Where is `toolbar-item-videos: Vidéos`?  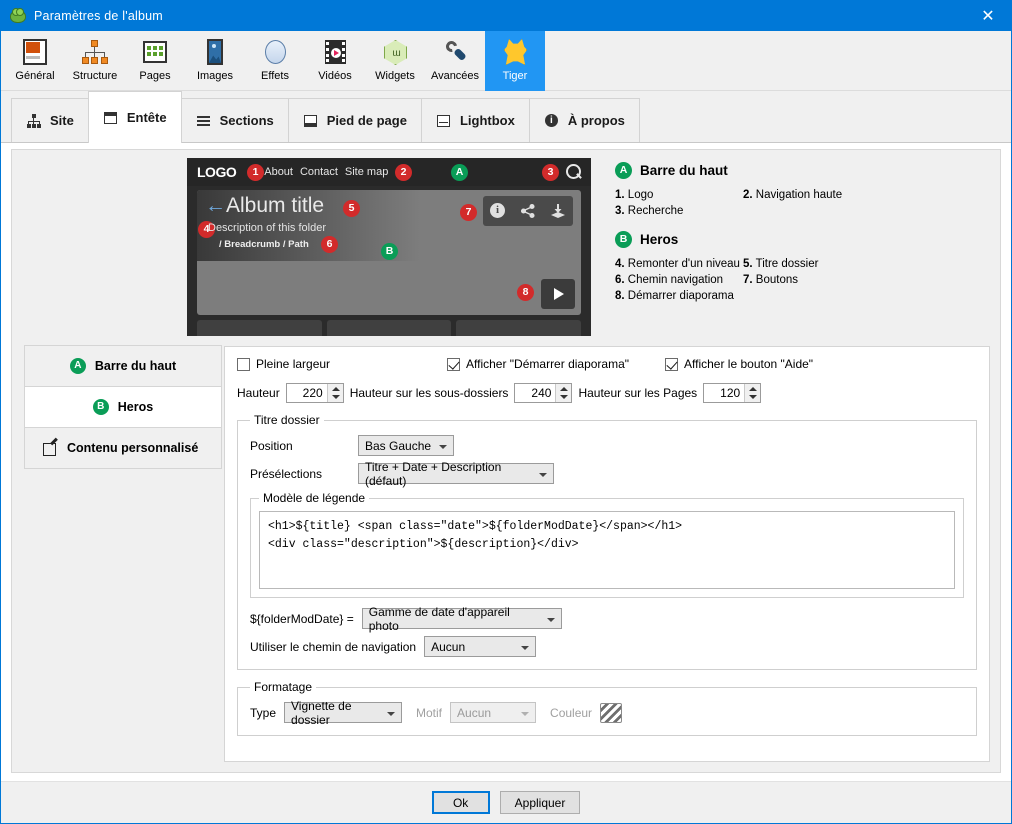 toolbar-item-videos: Vidéos is located at coordinates (335, 61).